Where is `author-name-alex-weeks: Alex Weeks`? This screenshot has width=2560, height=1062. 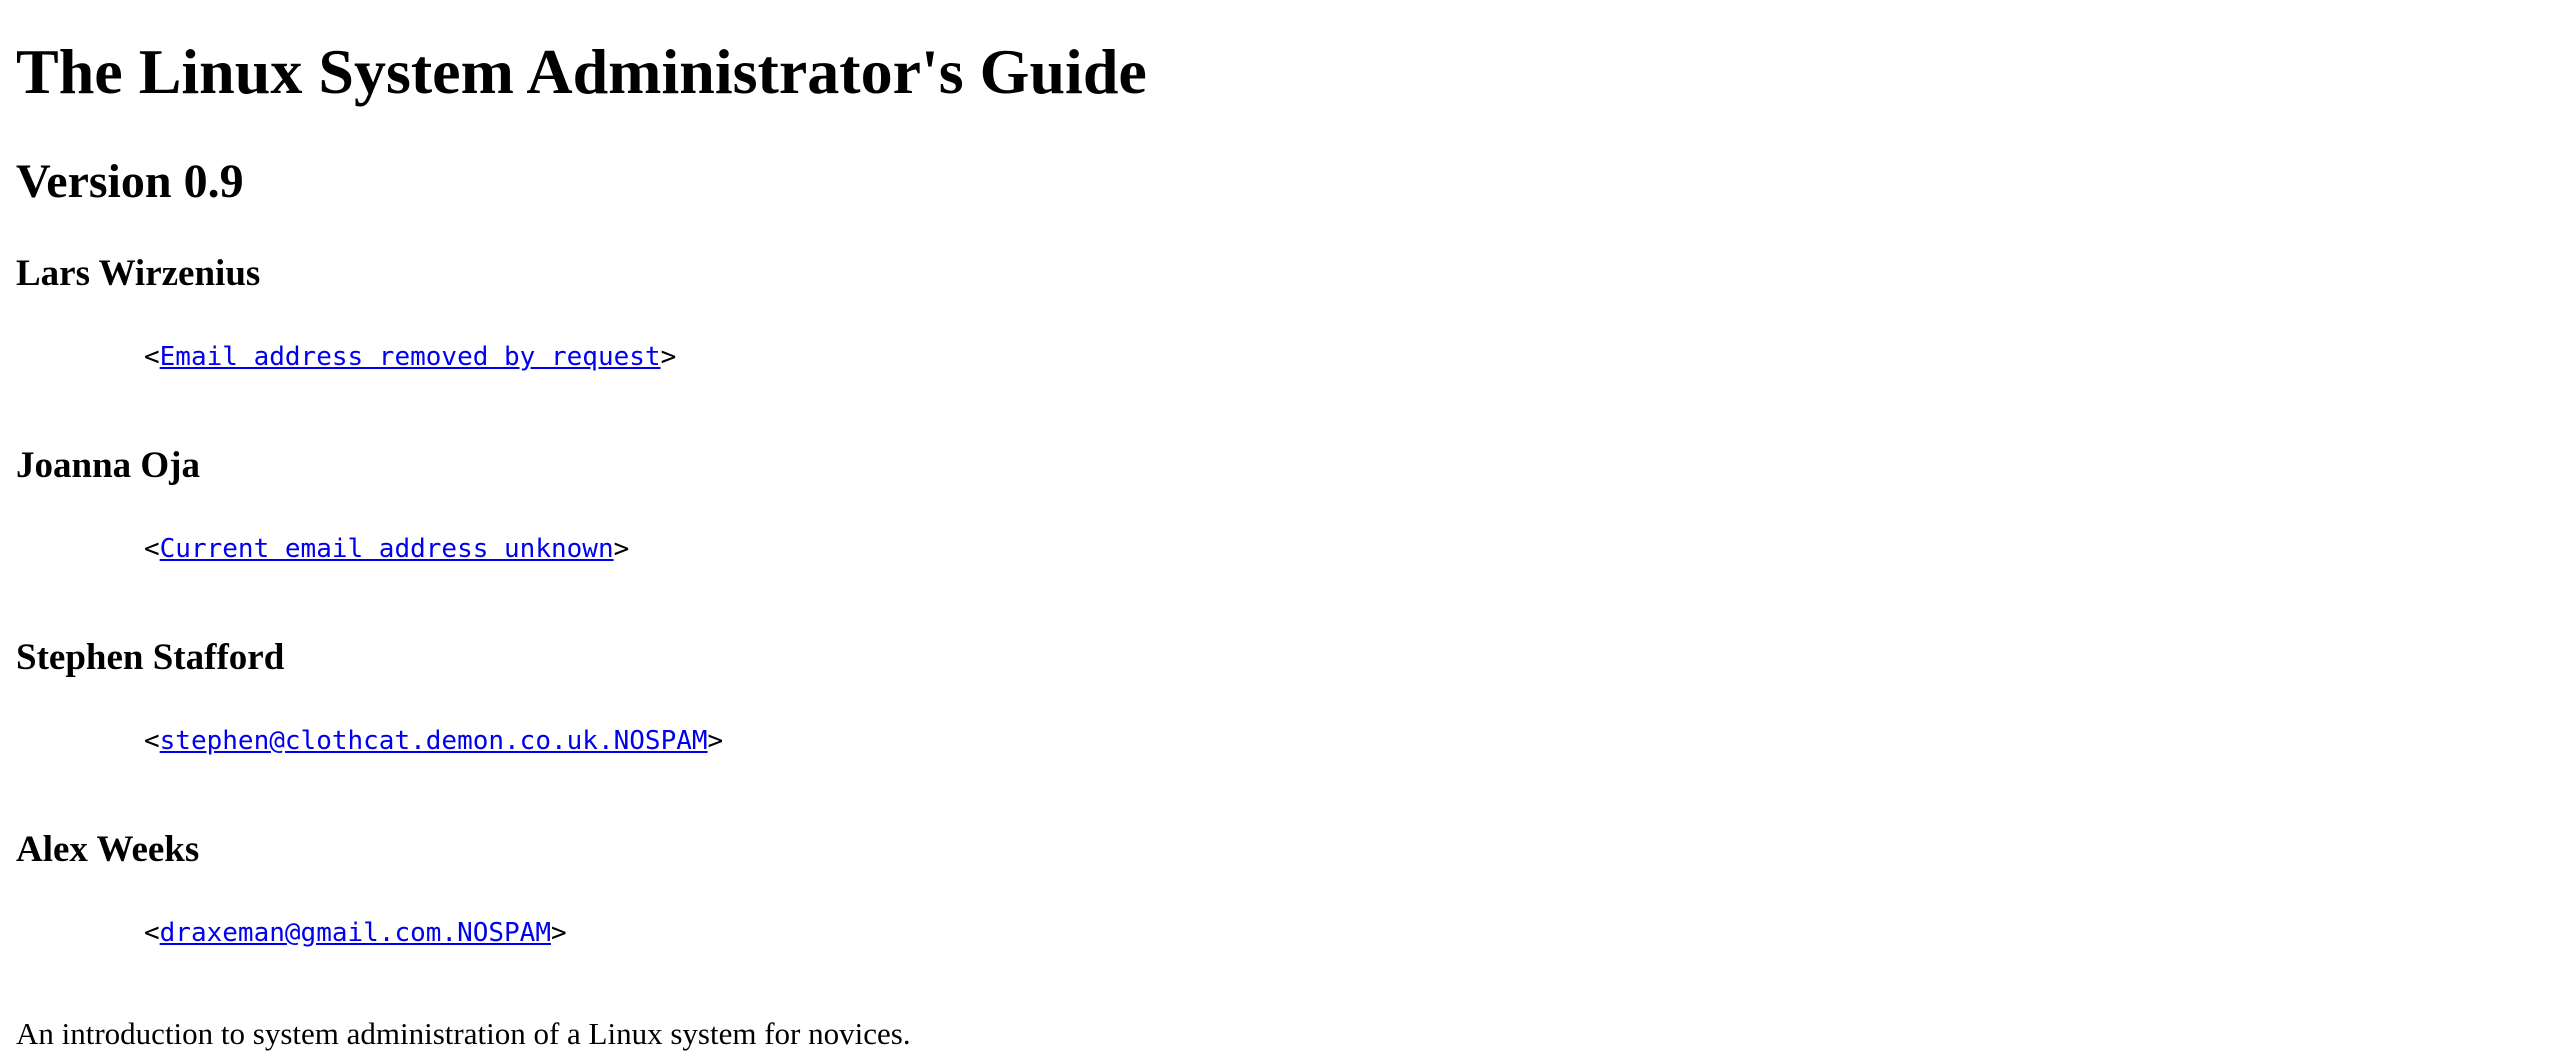
author-name-alex-weeks: Alex Weeks is located at coordinates (108, 849).